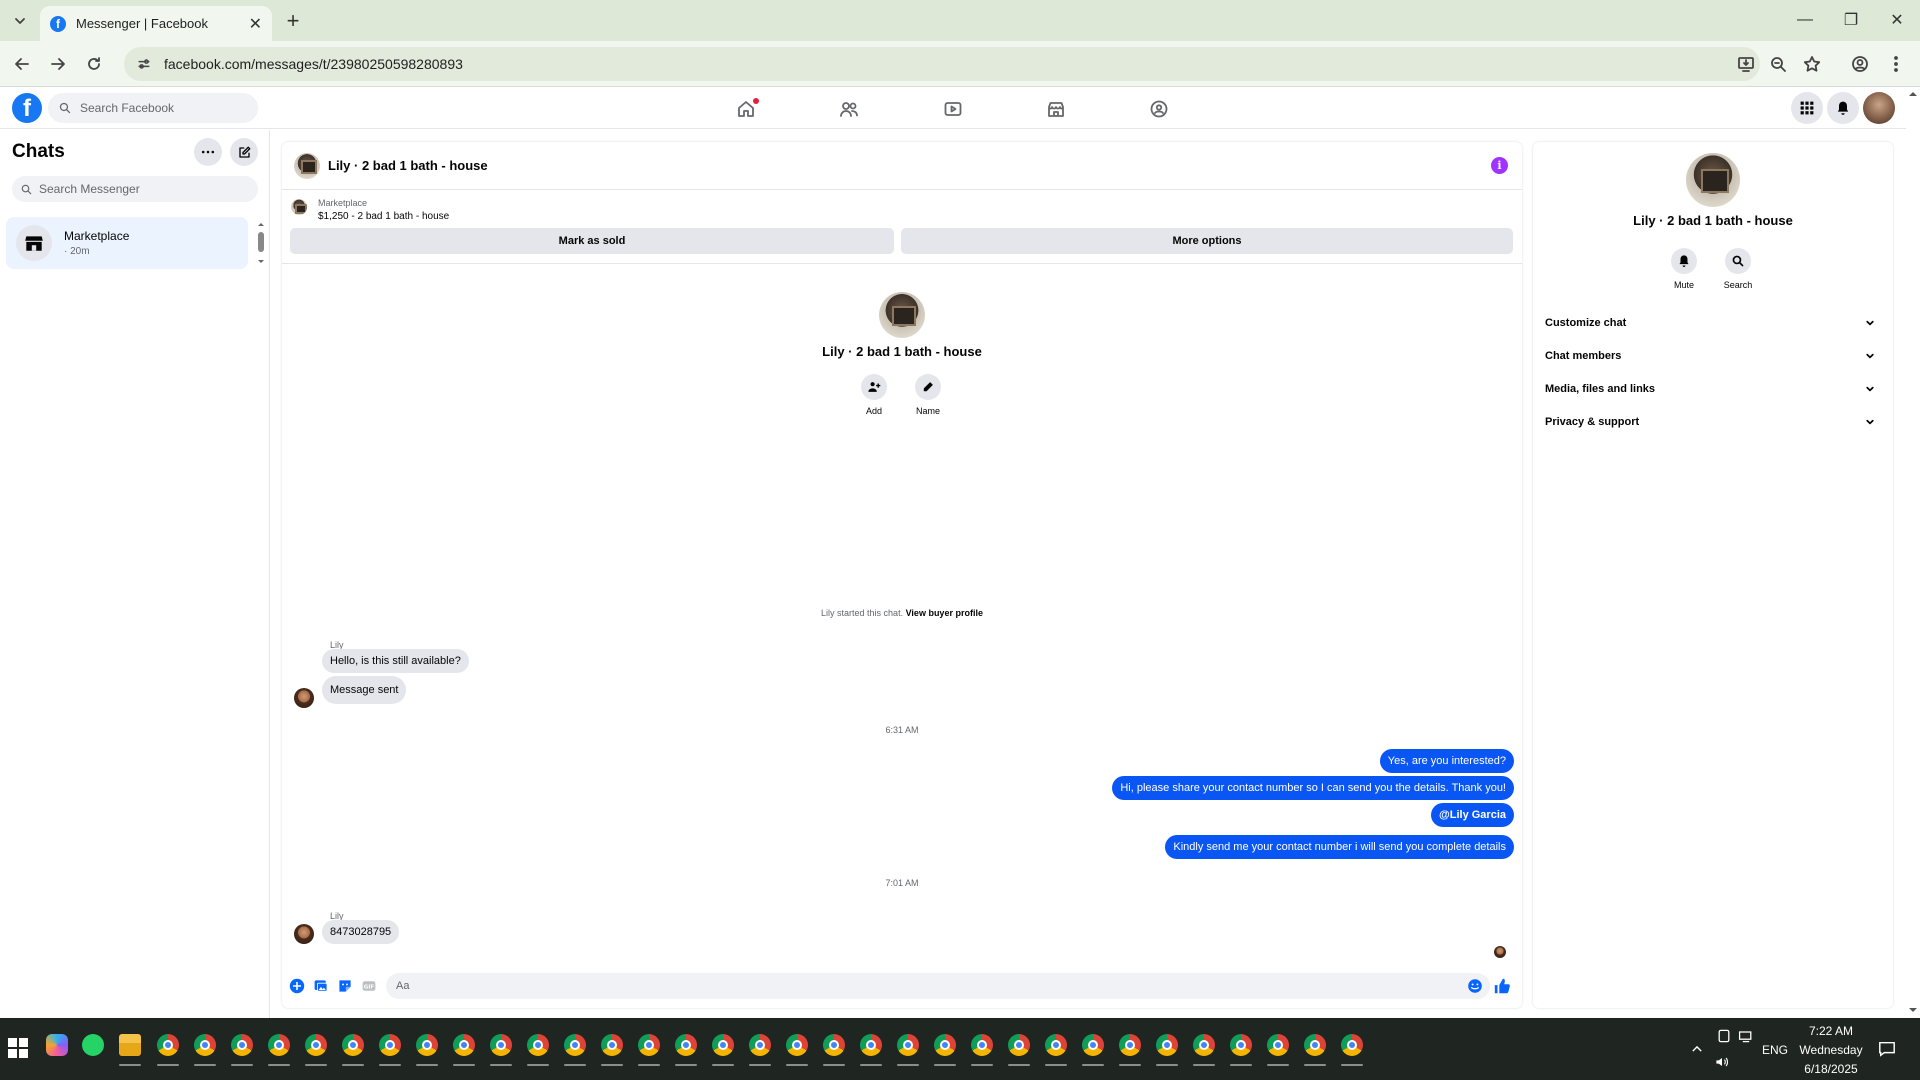  I want to click on more-options-button: More options, so click(1207, 241).